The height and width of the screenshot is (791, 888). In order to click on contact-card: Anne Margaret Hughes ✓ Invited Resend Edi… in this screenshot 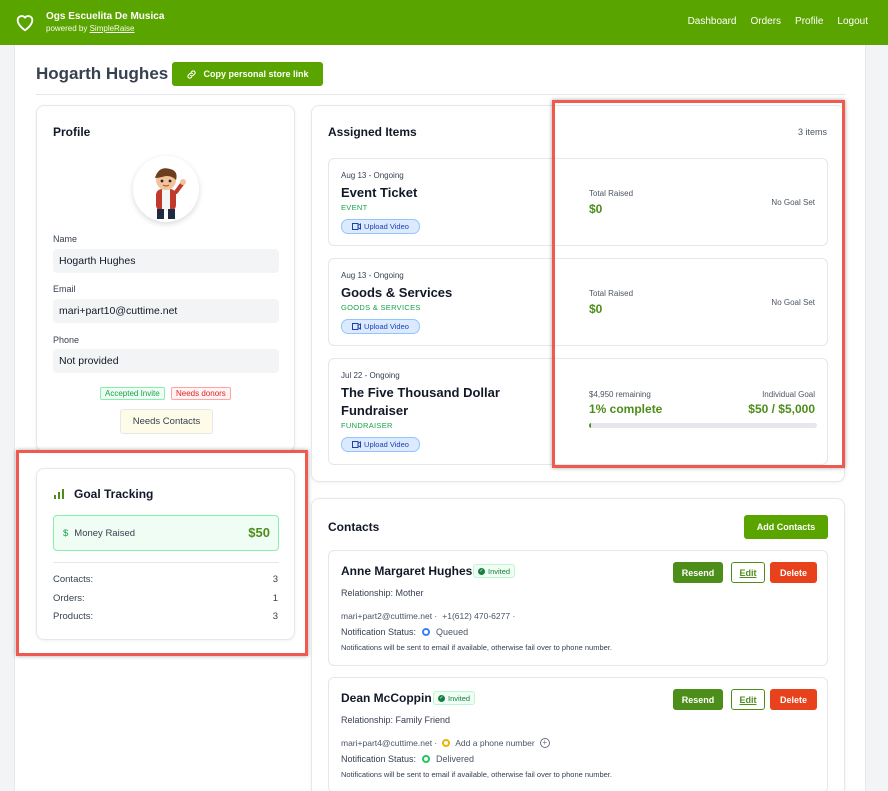, I will do `click(578, 608)`.